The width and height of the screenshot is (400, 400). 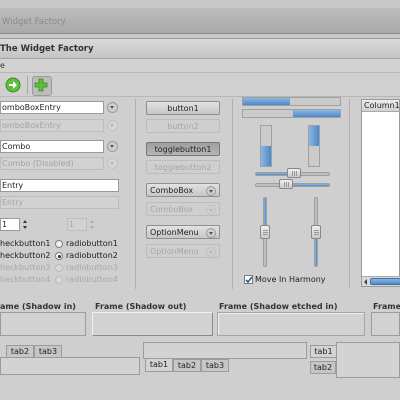 I want to click on notebook-right-pane, so click(x=368, y=360).